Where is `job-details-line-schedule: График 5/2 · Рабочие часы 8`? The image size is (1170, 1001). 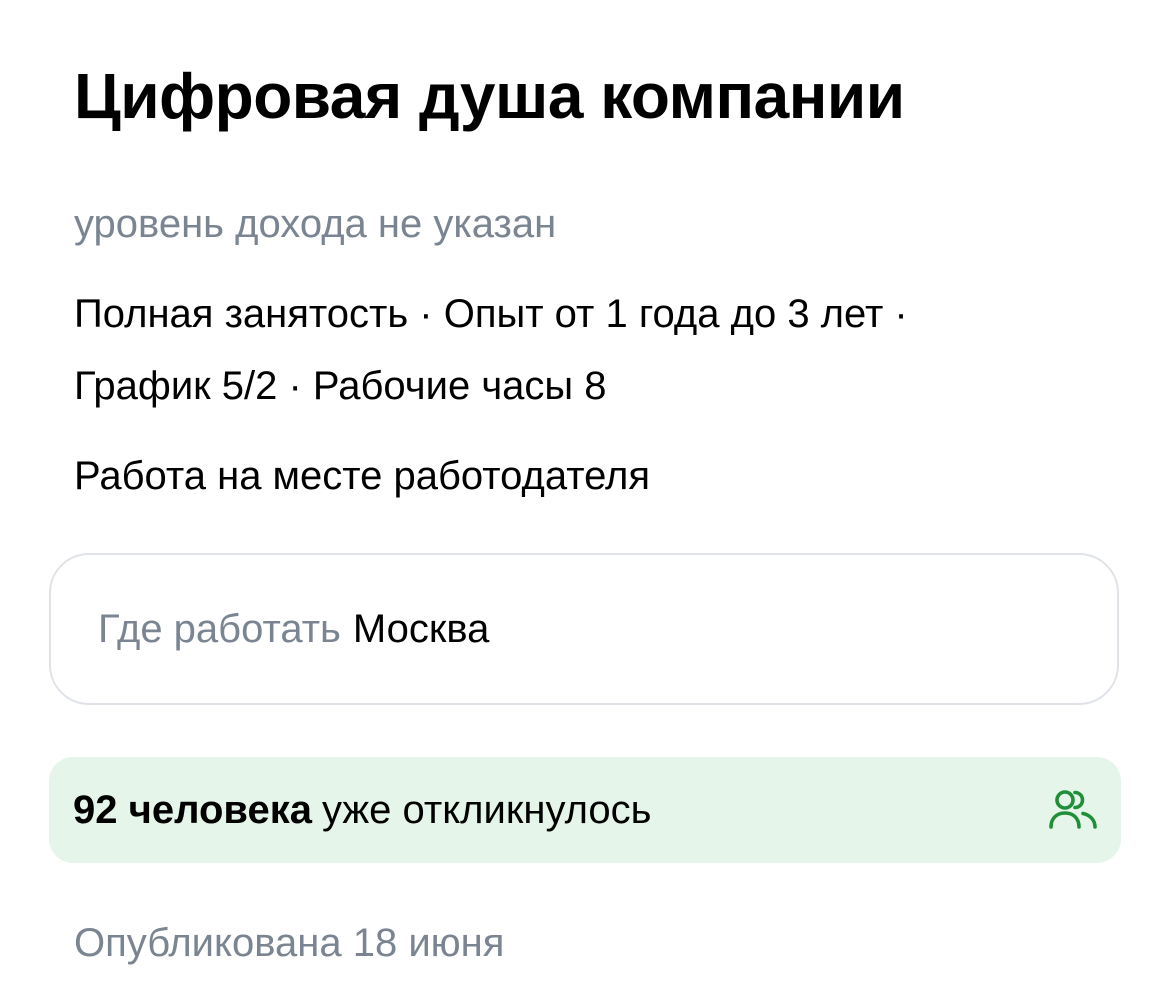 job-details-line-schedule: График 5/2 · Рабочие часы 8 is located at coordinates (340, 386).